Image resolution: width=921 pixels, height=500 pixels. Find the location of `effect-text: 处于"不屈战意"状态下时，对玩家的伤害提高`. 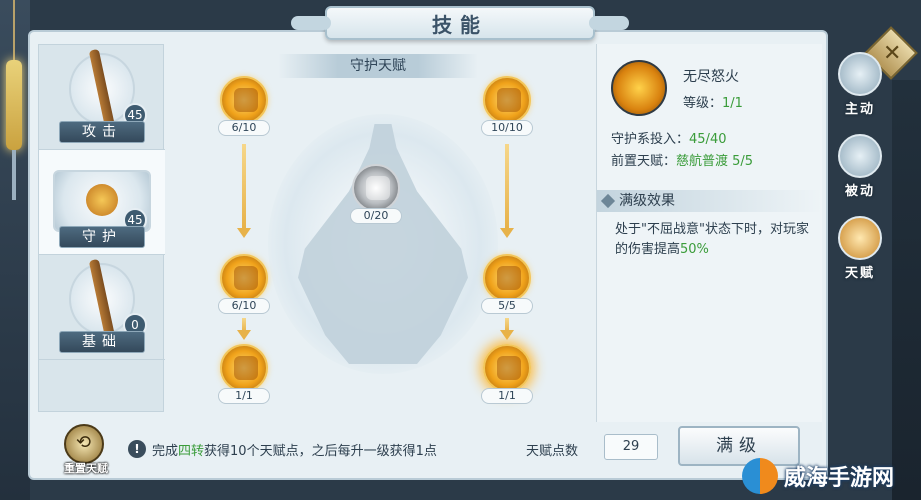

effect-text: 处于"不屈战意"状态下时，对玩家的伤害提高 is located at coordinates (712, 239).